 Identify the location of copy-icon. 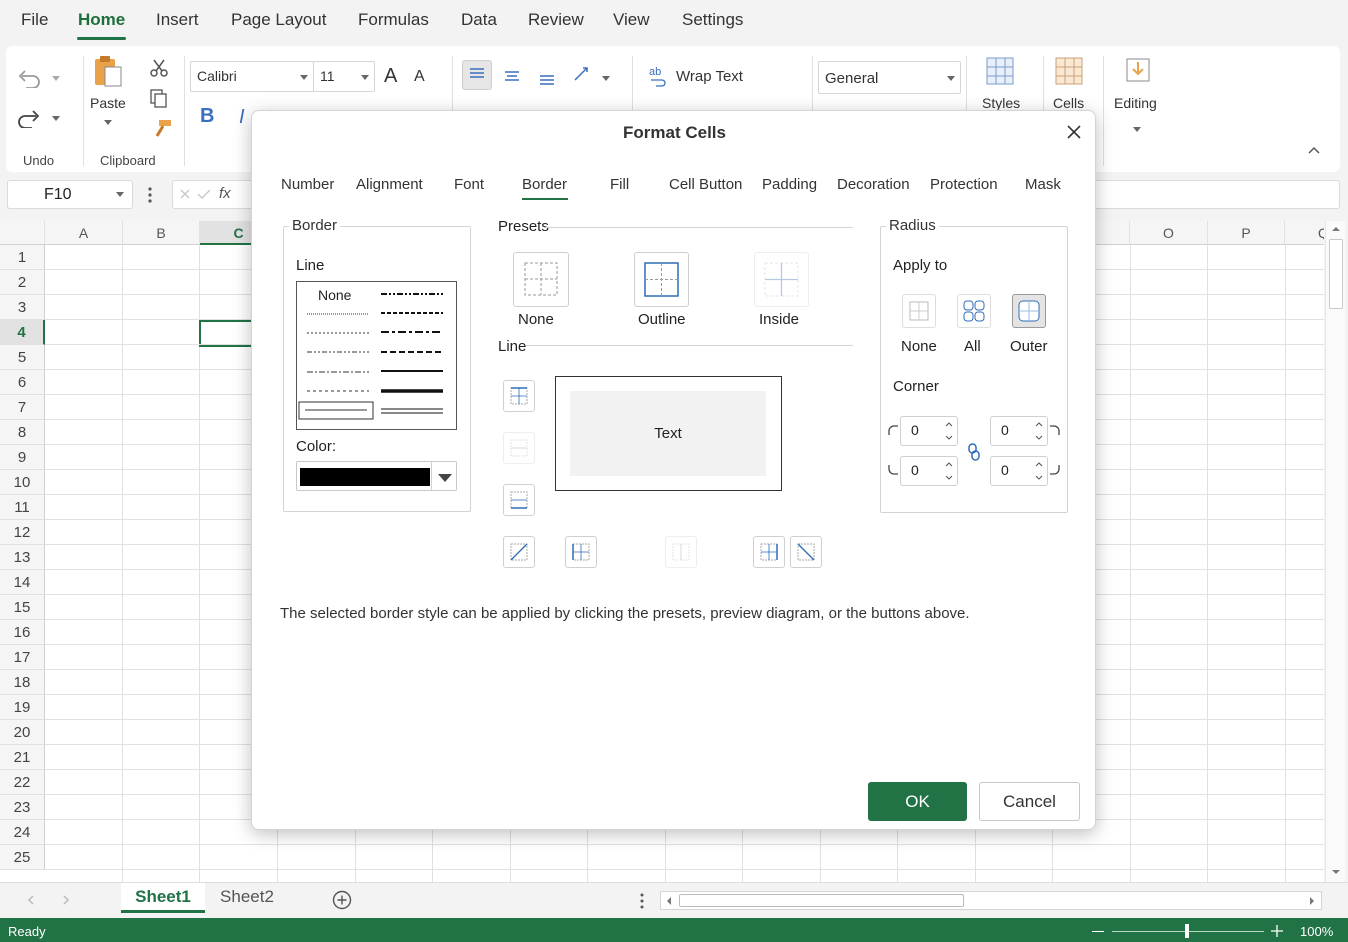
(159, 98).